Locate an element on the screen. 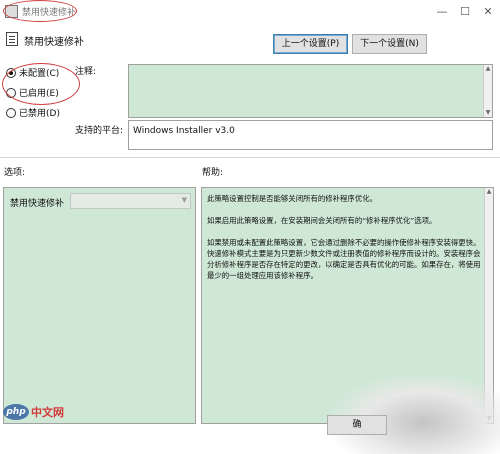 Image resolution: width=500 pixels, height=454 pixels. option-item-label: 禁用快速修补 is located at coordinates (37, 204).